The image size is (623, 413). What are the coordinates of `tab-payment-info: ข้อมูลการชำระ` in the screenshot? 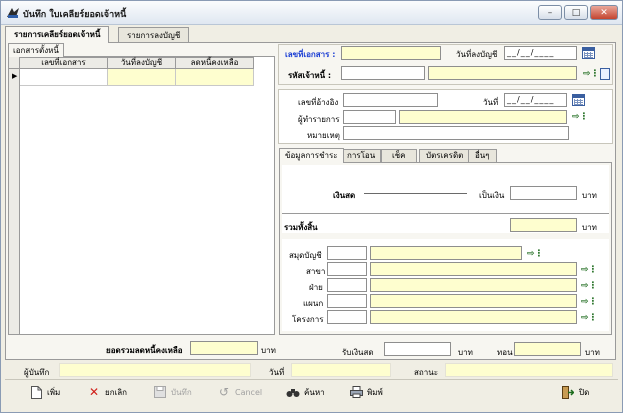 It's located at (311, 155).